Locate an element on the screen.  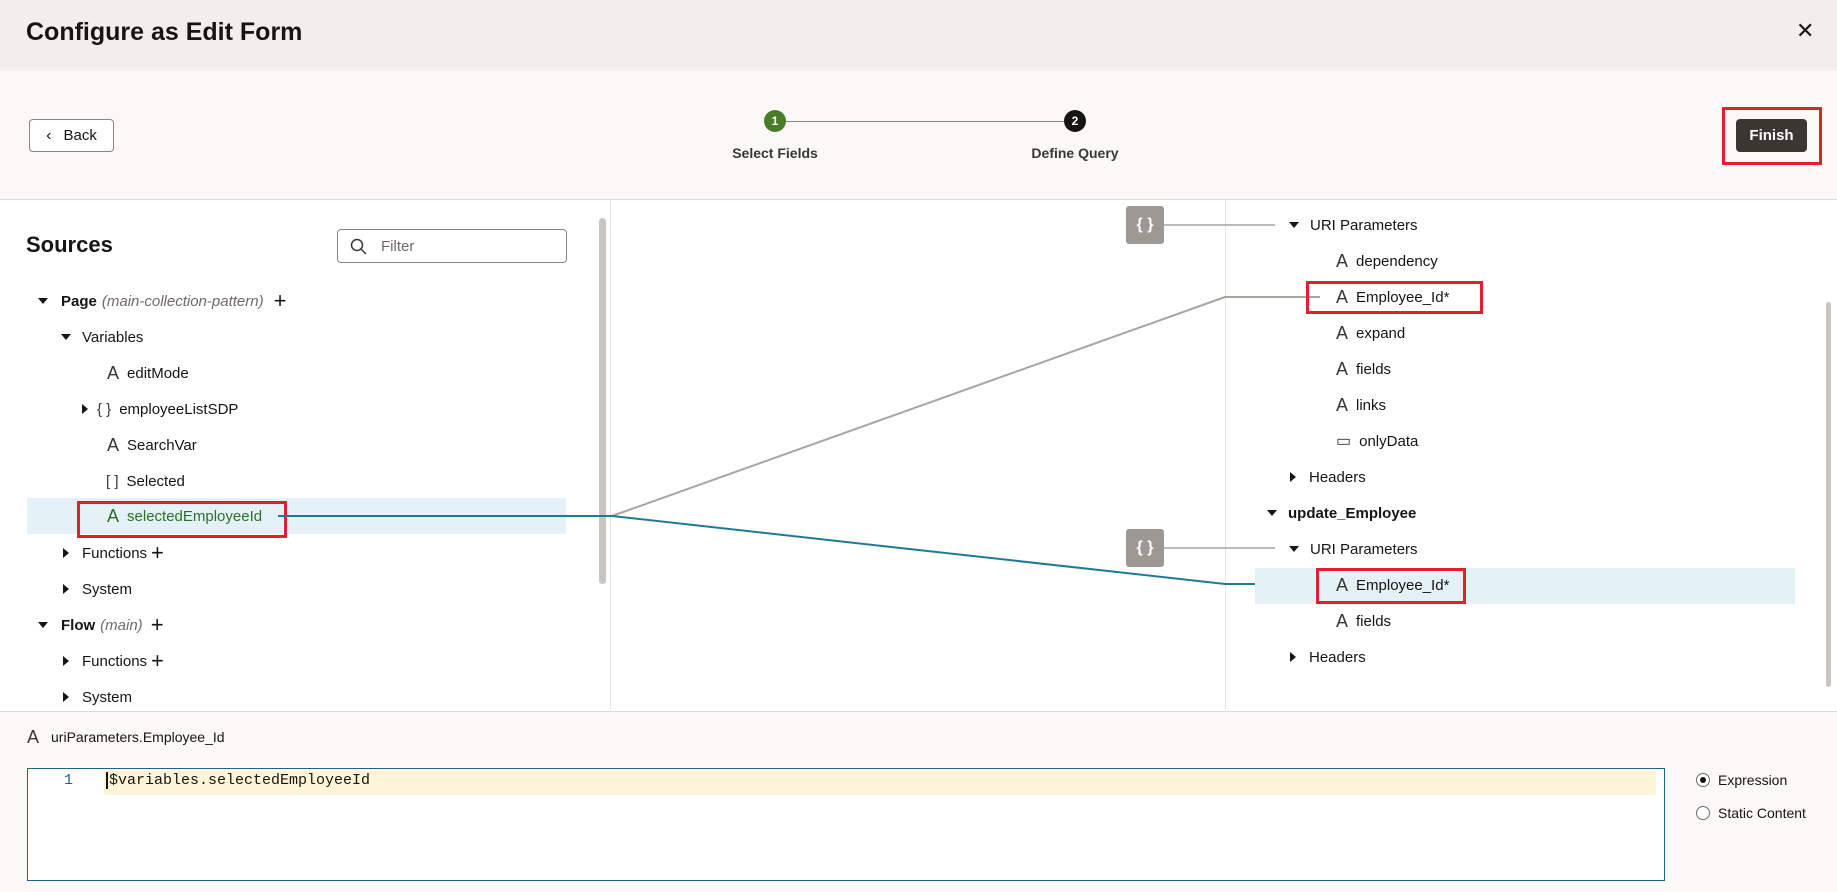
radio-label: Expression is located at coordinates (1753, 780).